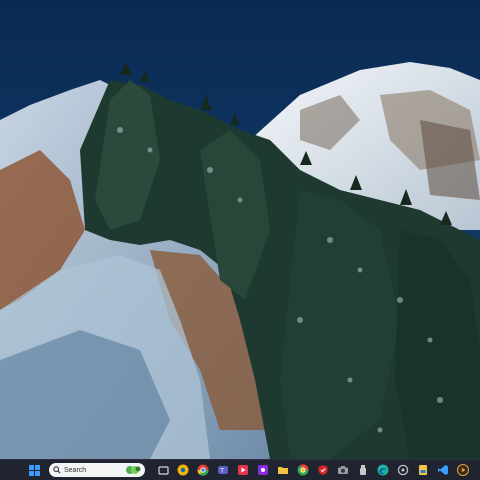 This screenshot has height=480, width=480. I want to click on chrome-alt-icon, so click(303, 470).